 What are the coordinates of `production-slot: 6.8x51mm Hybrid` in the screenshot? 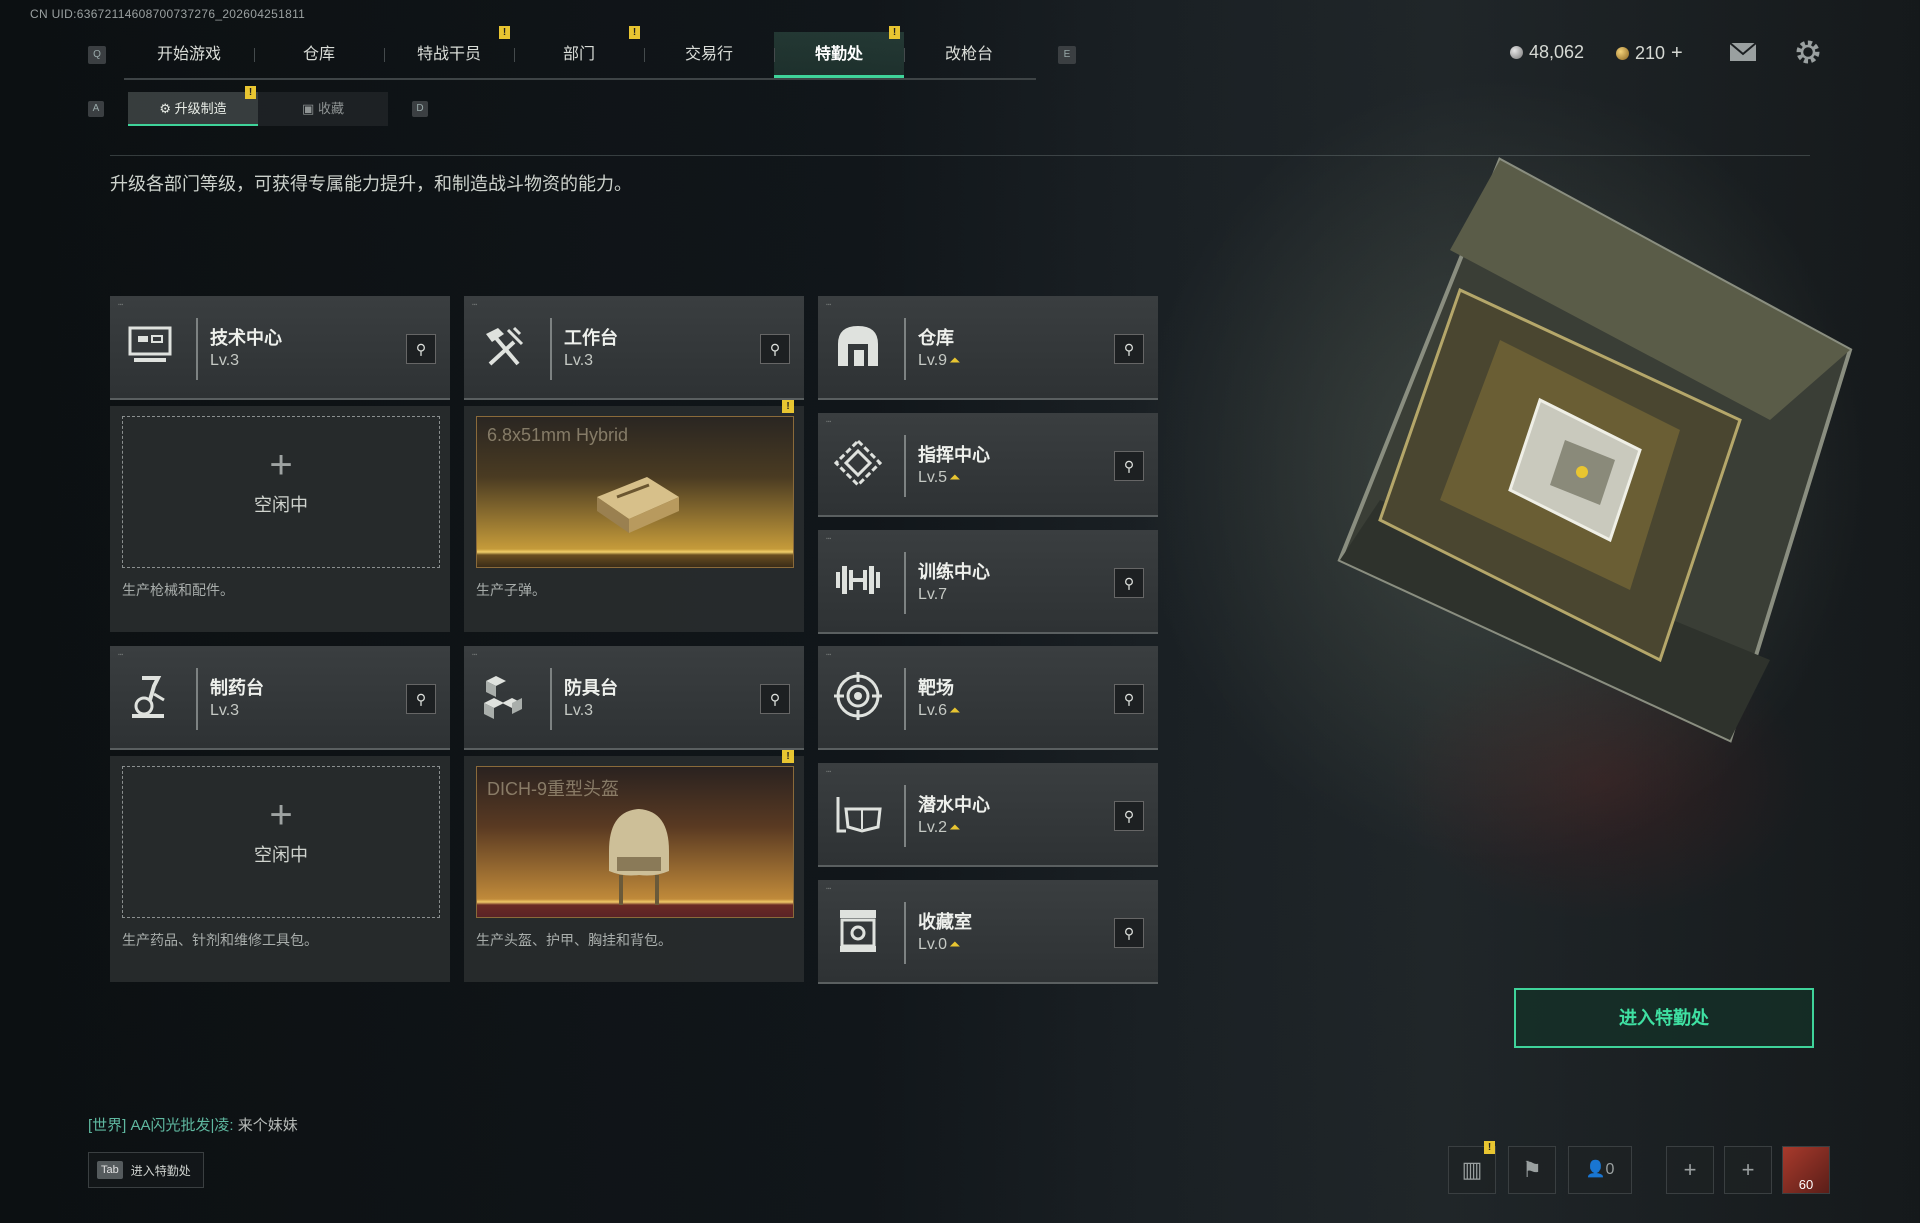 It's located at (635, 492).